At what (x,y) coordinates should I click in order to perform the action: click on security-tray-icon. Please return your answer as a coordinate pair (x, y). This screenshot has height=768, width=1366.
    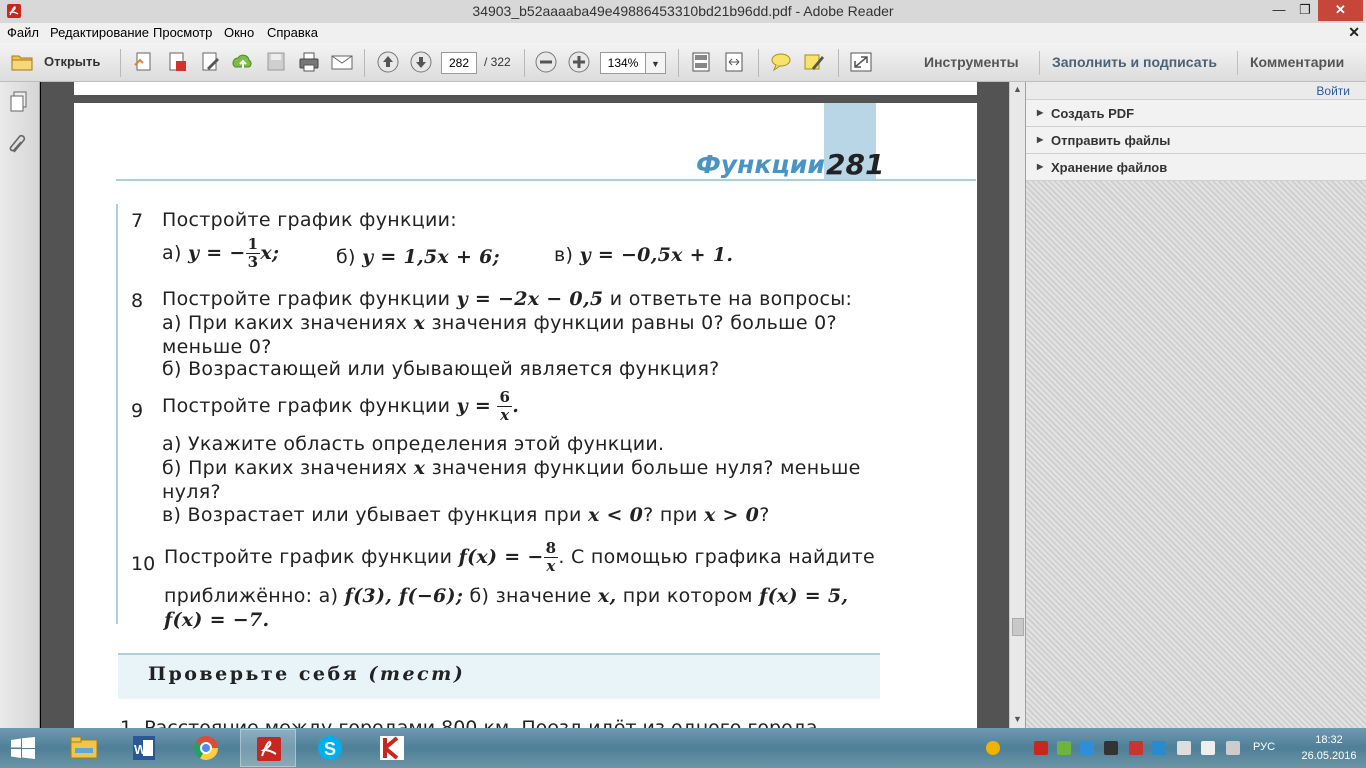
    Looking at the image, I should click on (1064, 748).